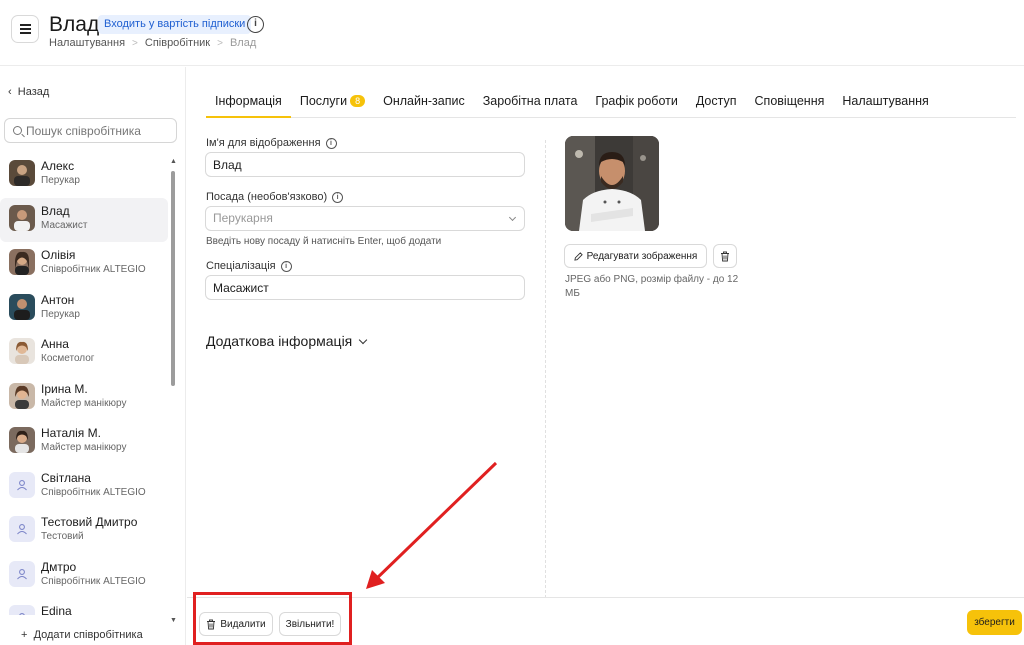  I want to click on breadcrumb-current: Влад, so click(243, 43).